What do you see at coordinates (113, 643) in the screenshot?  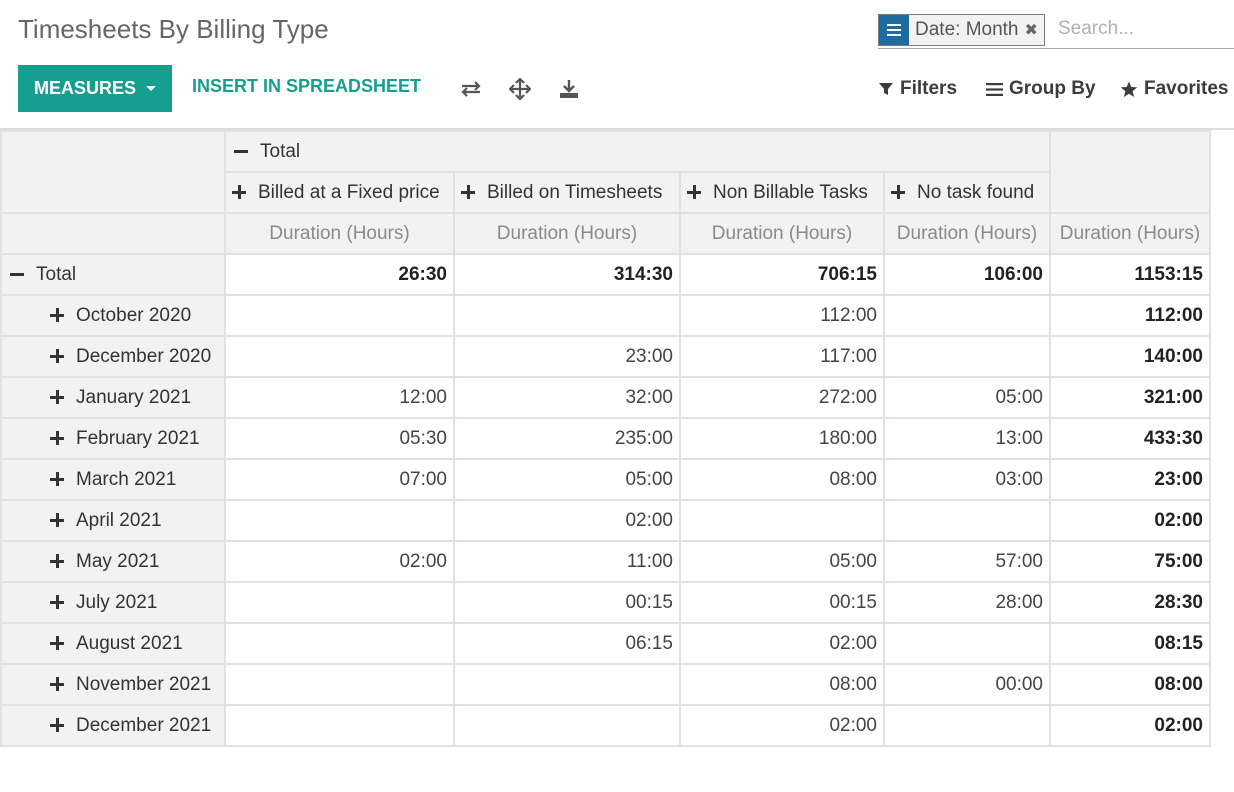 I see `row-header: August 2021` at bounding box center [113, 643].